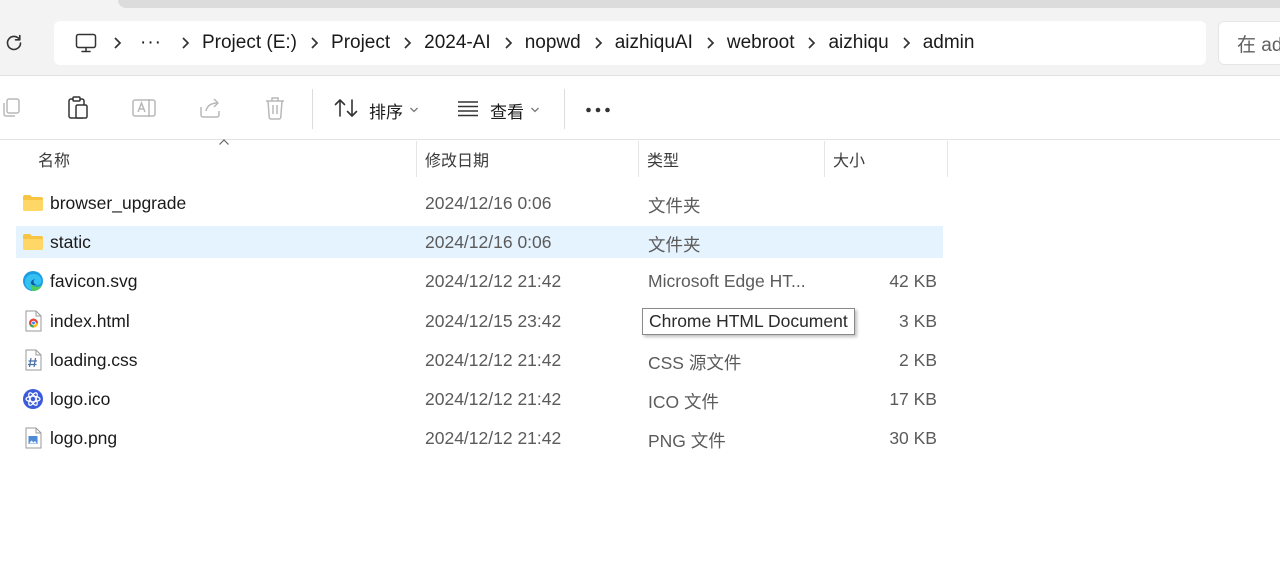 This screenshot has height=585, width=1280. I want to click on breadcrumb-admin: admin, so click(949, 43).